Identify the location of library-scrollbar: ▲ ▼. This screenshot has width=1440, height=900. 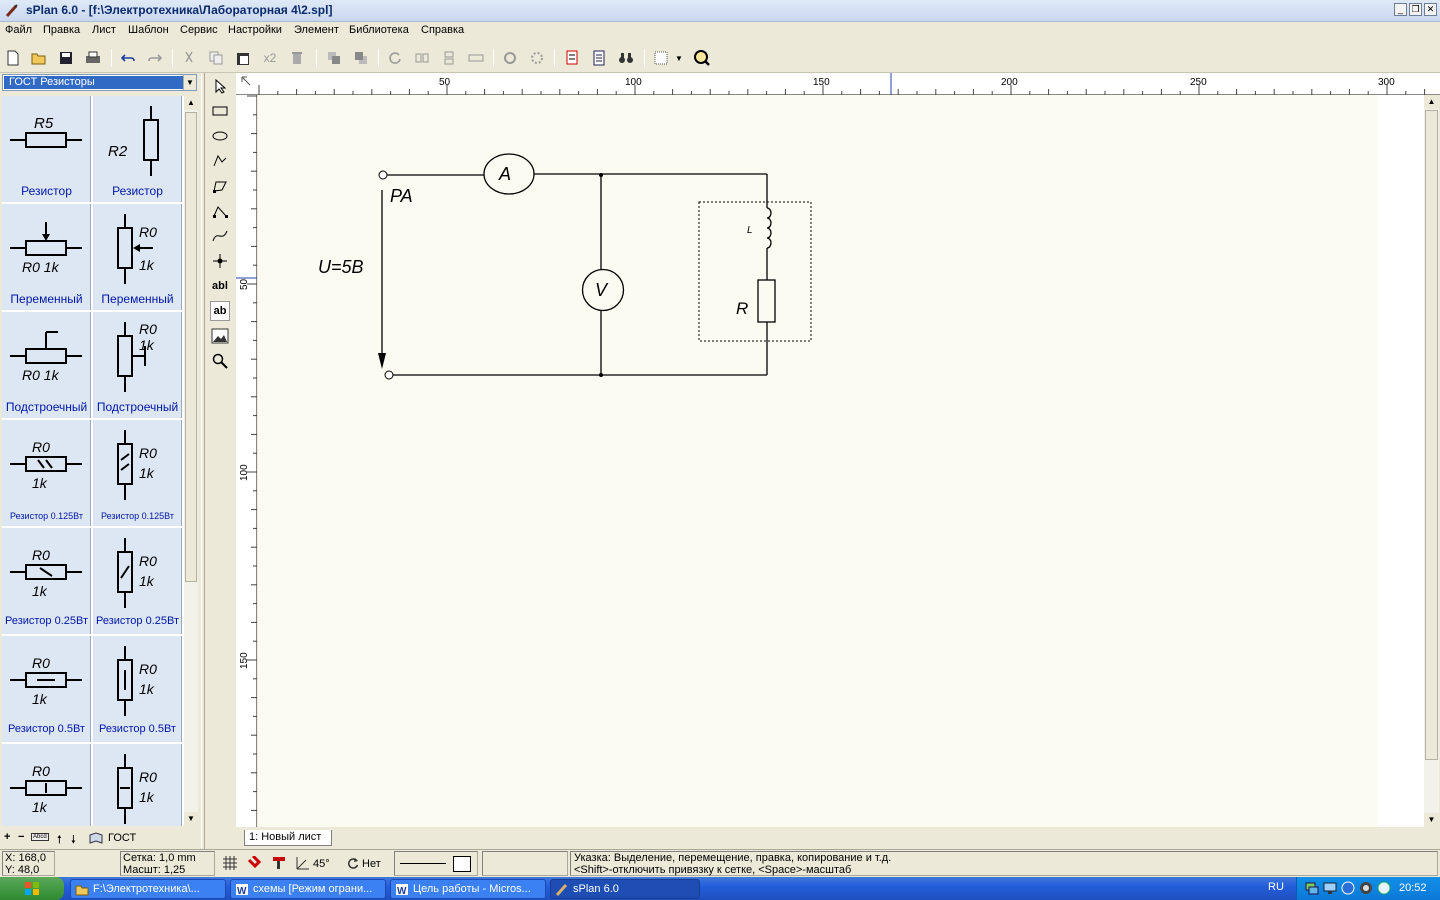
(191, 461).